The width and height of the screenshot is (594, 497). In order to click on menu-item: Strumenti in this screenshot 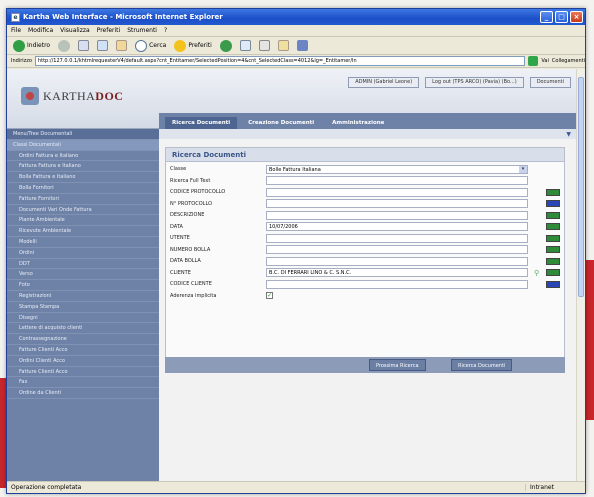, I will do `click(142, 30)`.